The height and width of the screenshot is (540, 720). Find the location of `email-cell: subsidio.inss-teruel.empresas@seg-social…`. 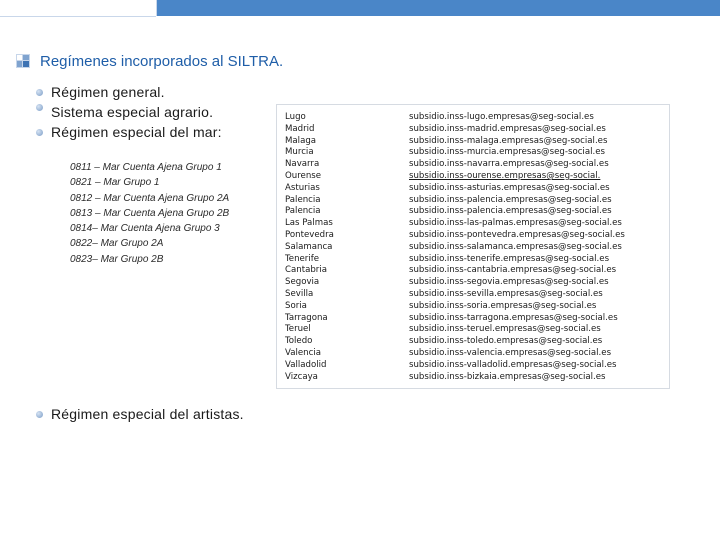

email-cell: subsidio.inss-teruel.empresas@seg-social… is located at coordinates (505, 329).